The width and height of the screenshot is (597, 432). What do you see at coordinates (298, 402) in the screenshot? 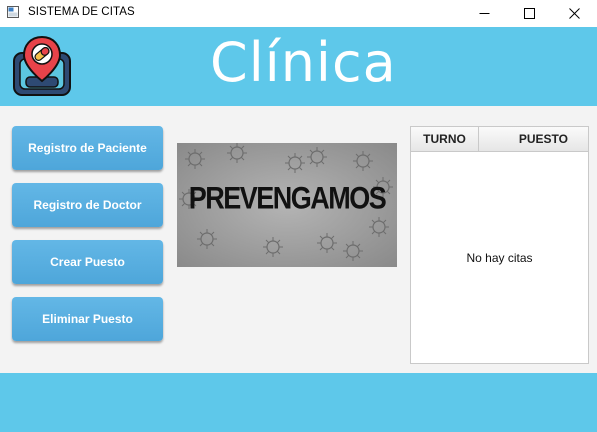
I see `footer-bar` at bounding box center [298, 402].